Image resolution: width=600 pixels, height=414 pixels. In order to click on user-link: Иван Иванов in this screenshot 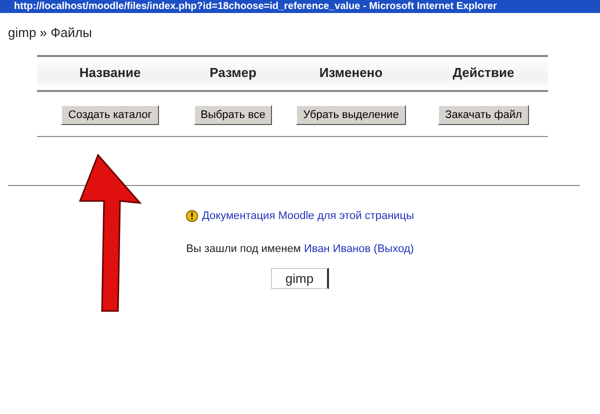, I will do `click(337, 249)`.